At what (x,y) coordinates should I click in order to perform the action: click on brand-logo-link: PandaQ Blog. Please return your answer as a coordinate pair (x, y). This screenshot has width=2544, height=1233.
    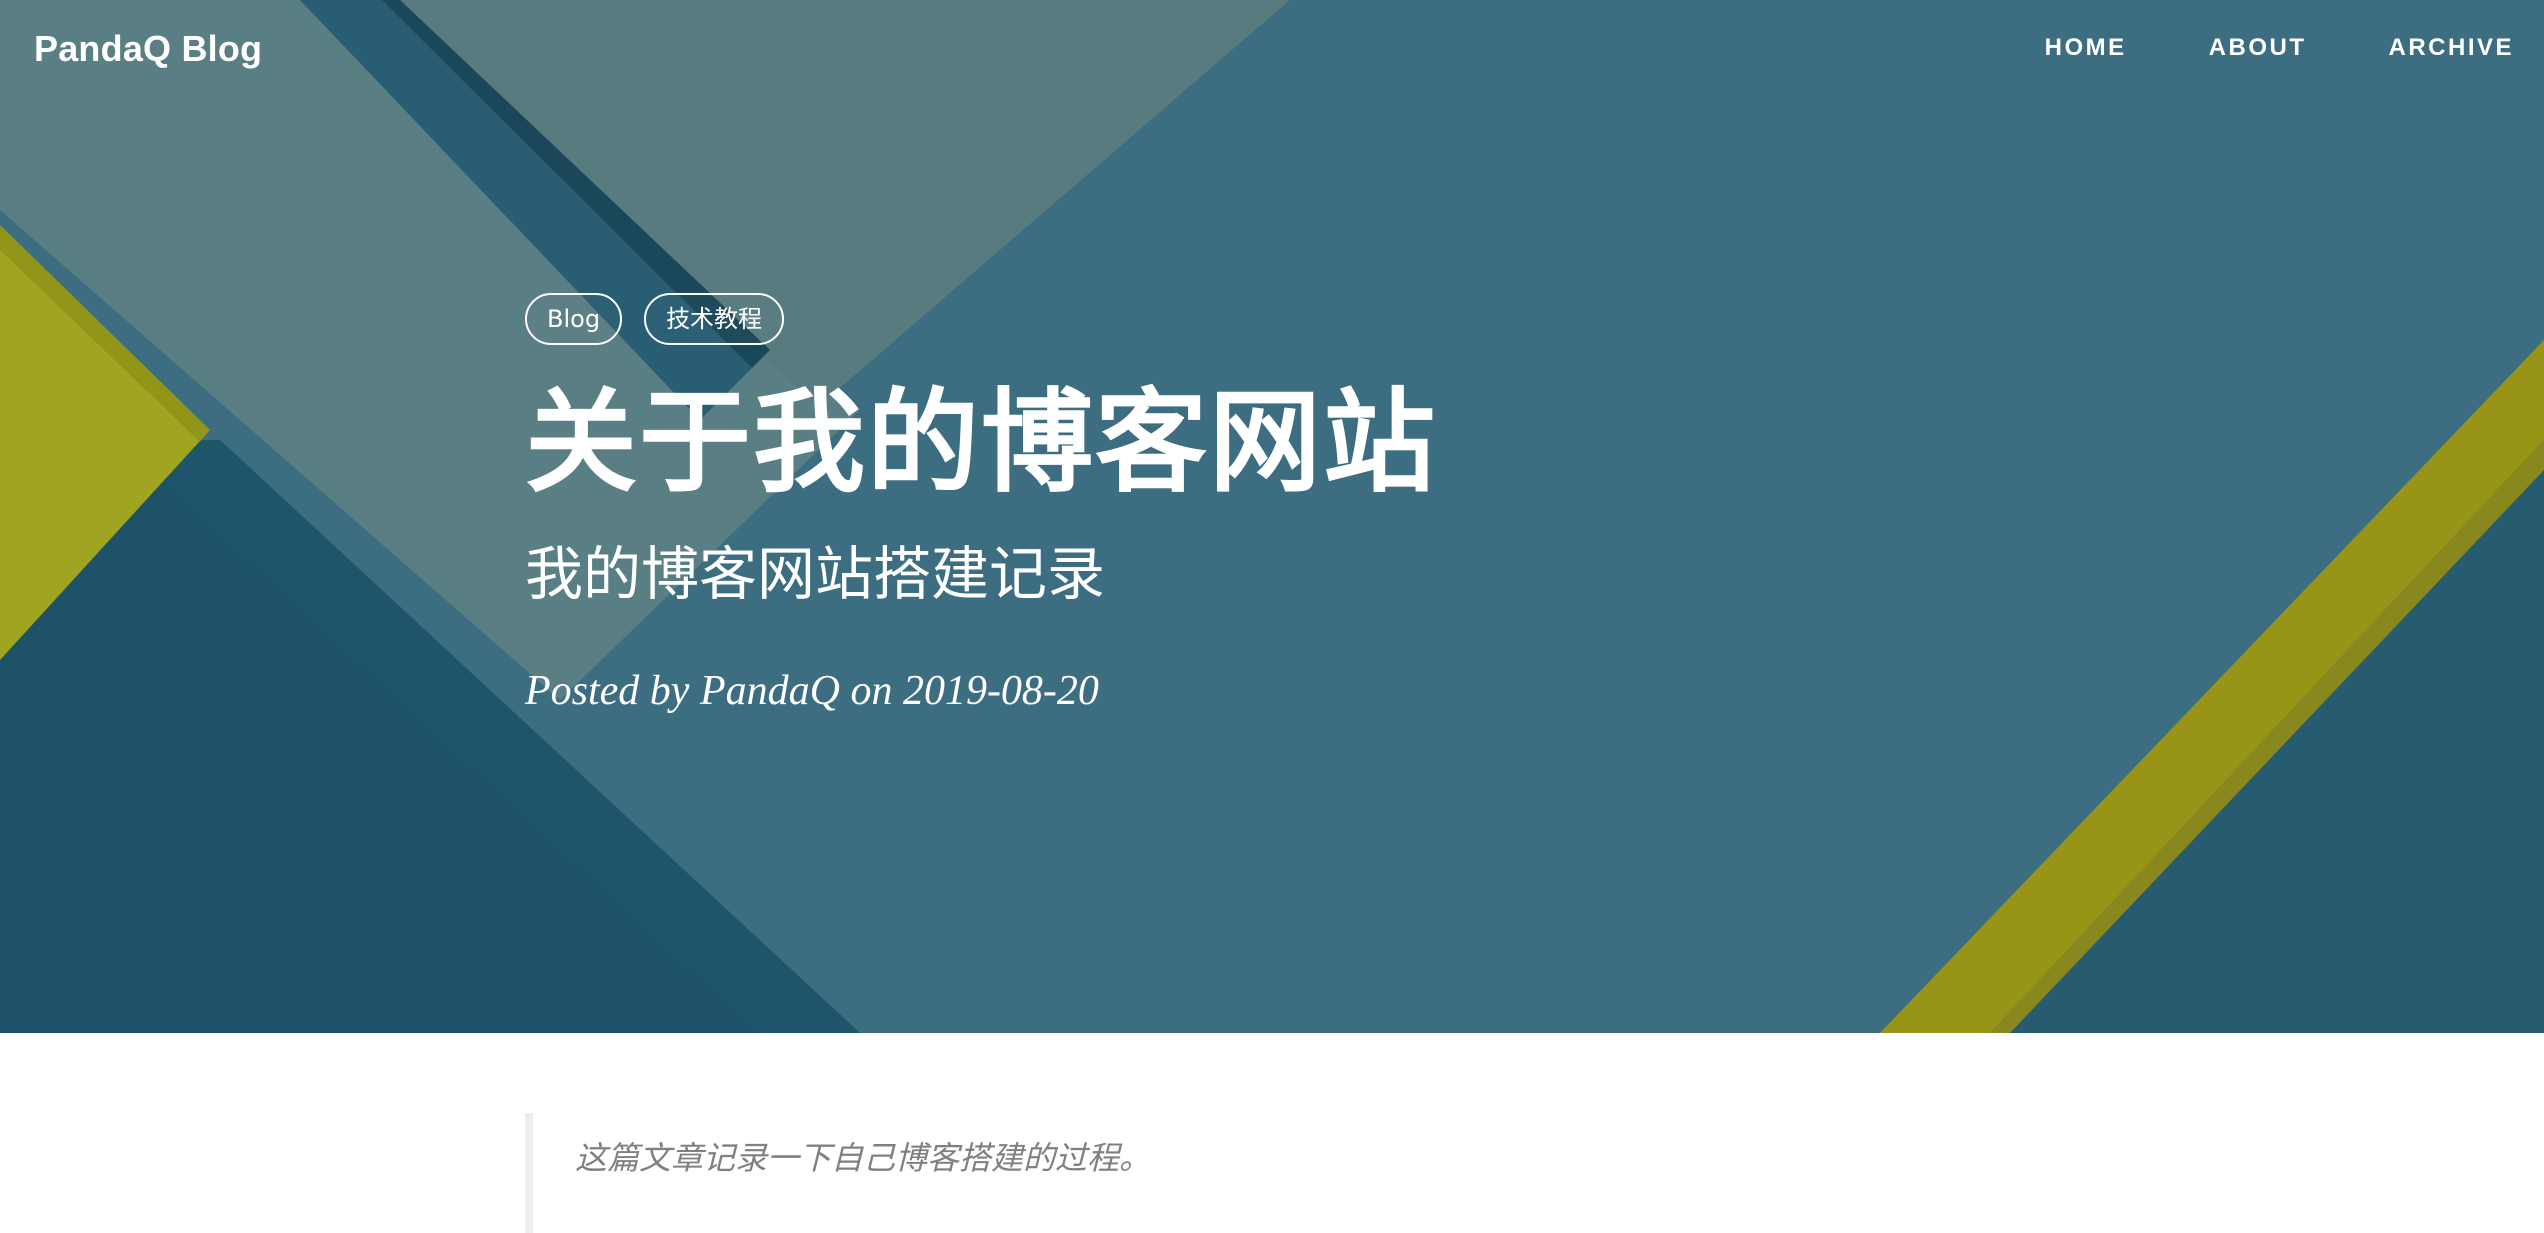
    Looking at the image, I should click on (148, 49).